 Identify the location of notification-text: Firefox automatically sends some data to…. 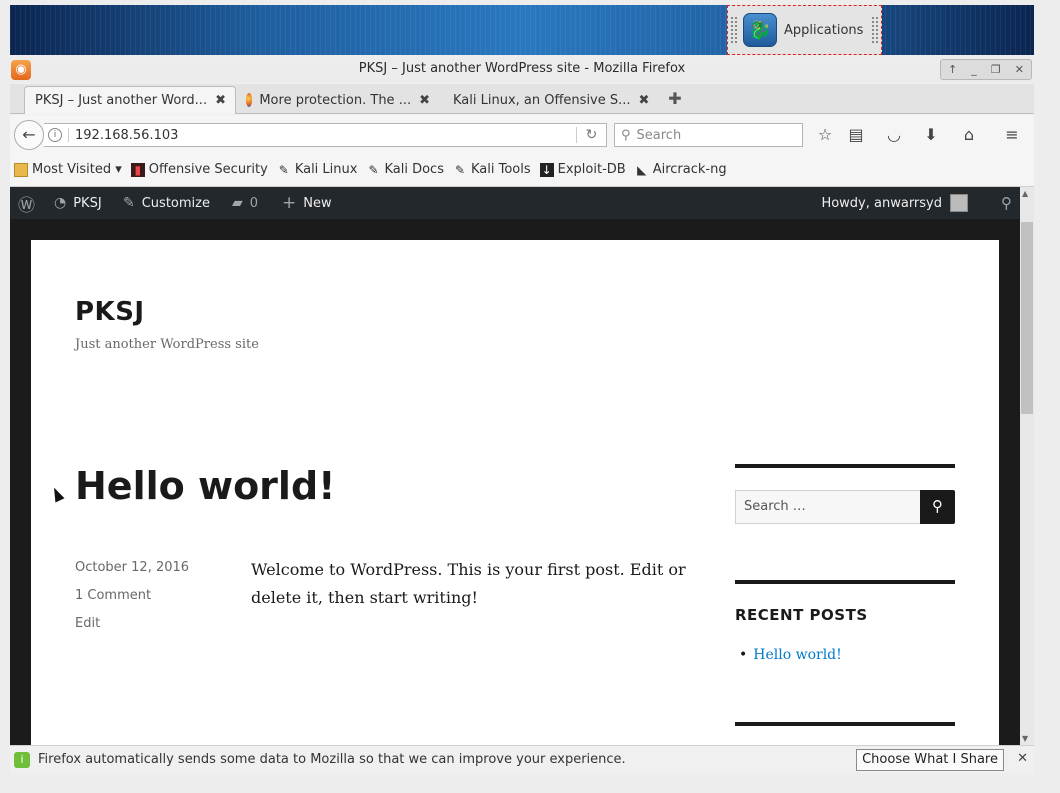
(332, 759).